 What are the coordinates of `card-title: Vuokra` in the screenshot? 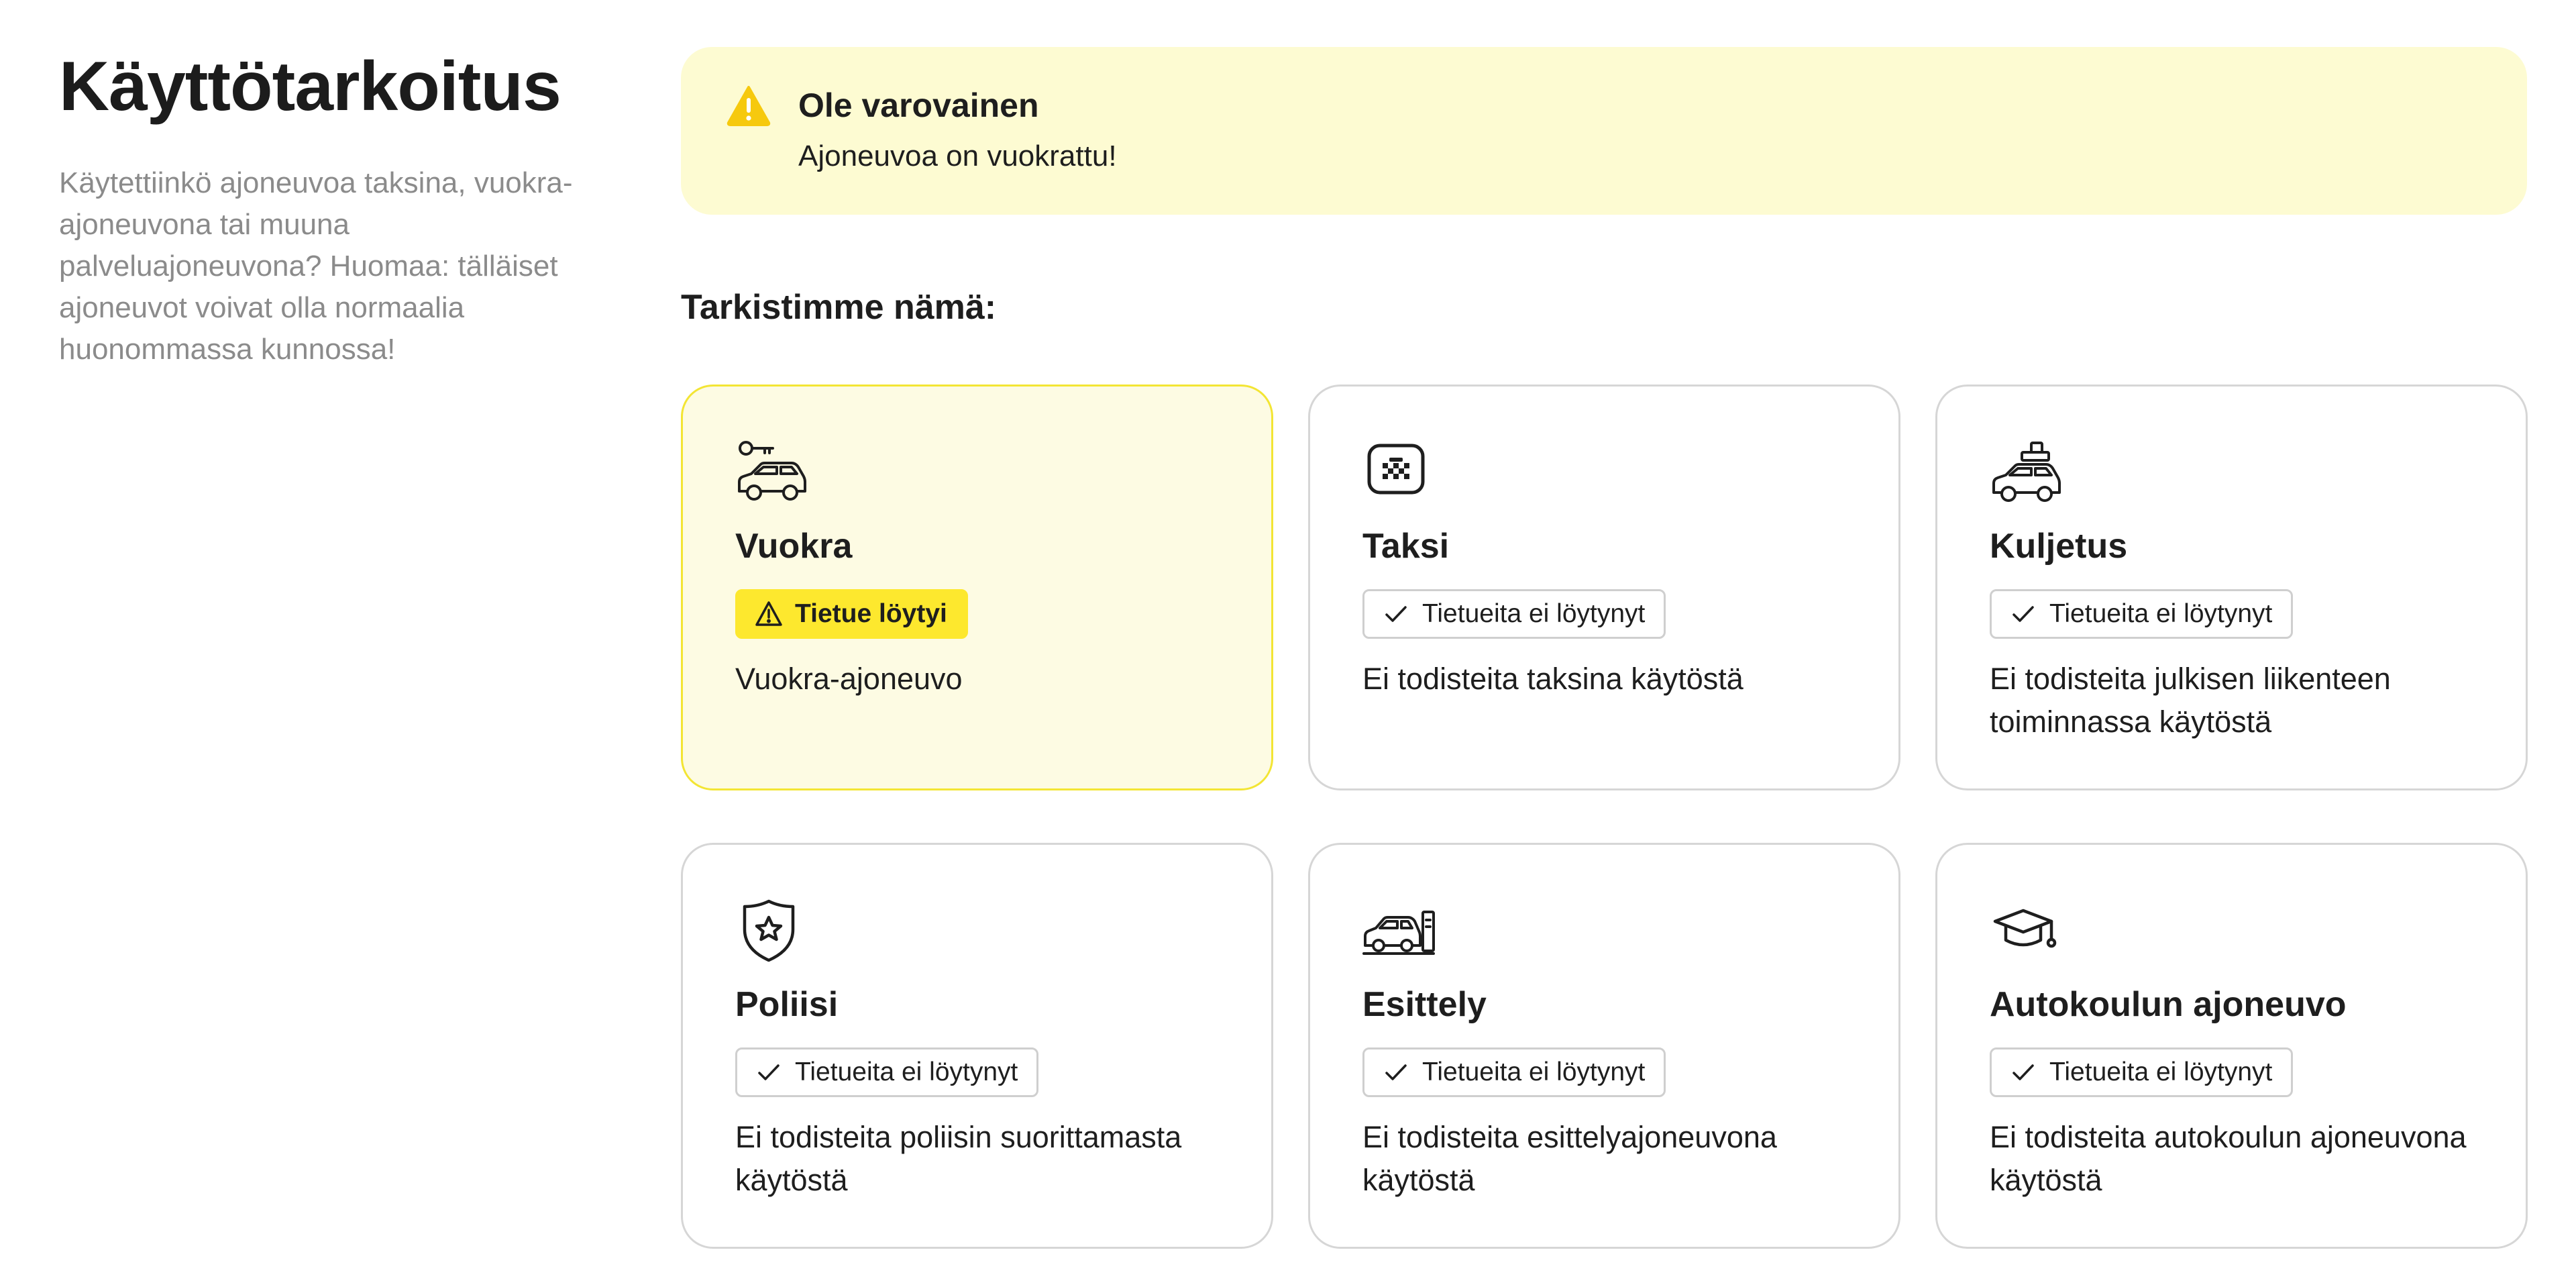 It's located at (794, 546).